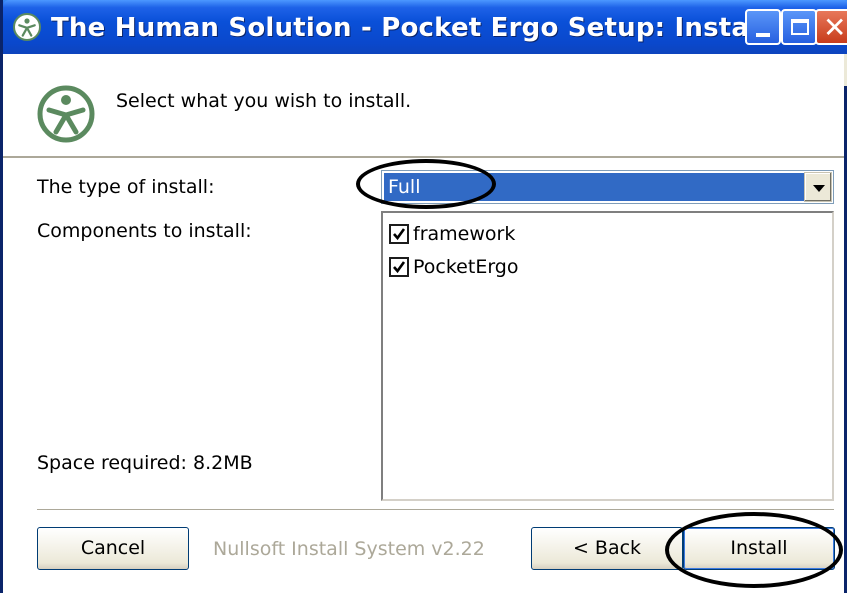 This screenshot has height=593, width=847. What do you see at coordinates (759, 548) in the screenshot?
I see `install-button: Install` at bounding box center [759, 548].